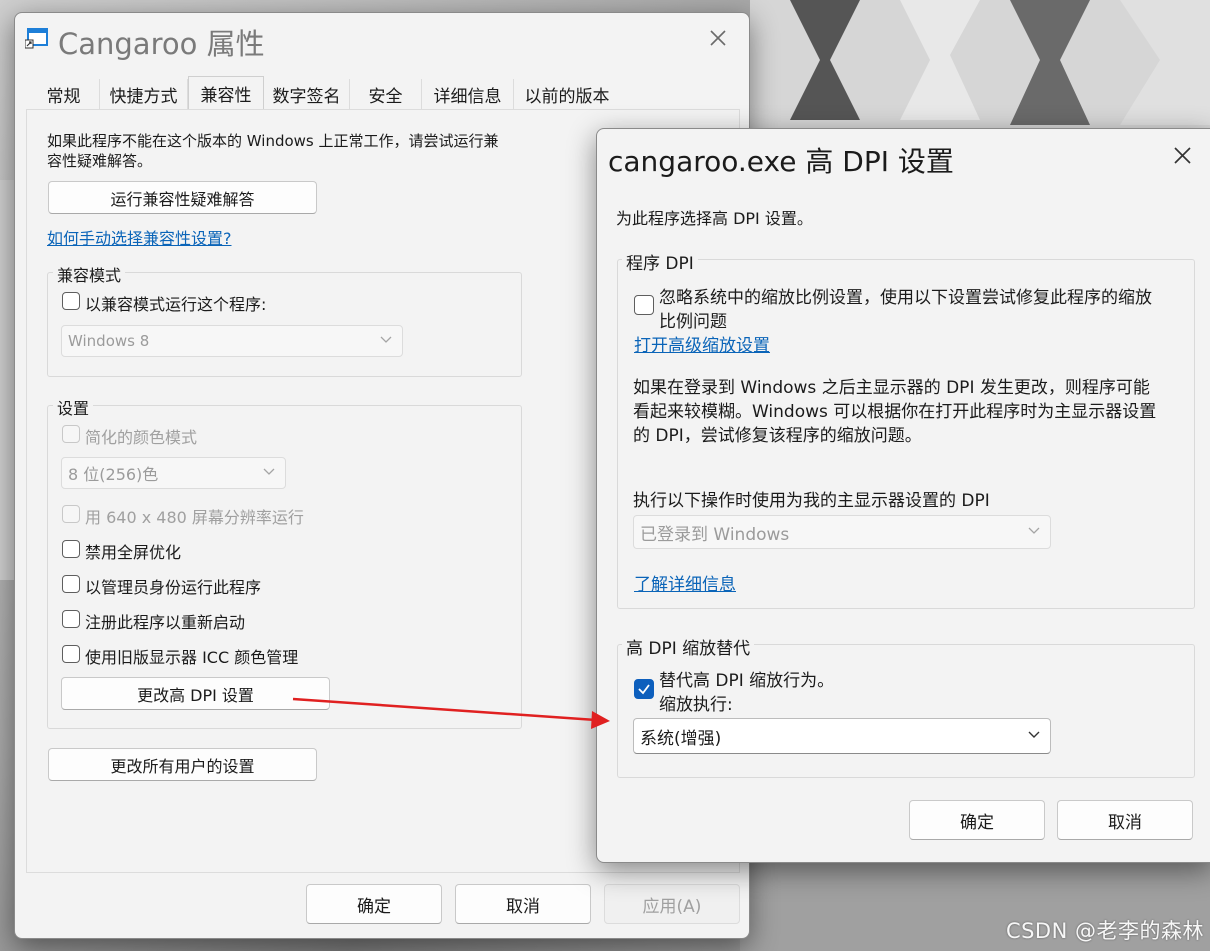  Describe the element at coordinates (36, 38) in the screenshot. I see `app-icon` at that location.